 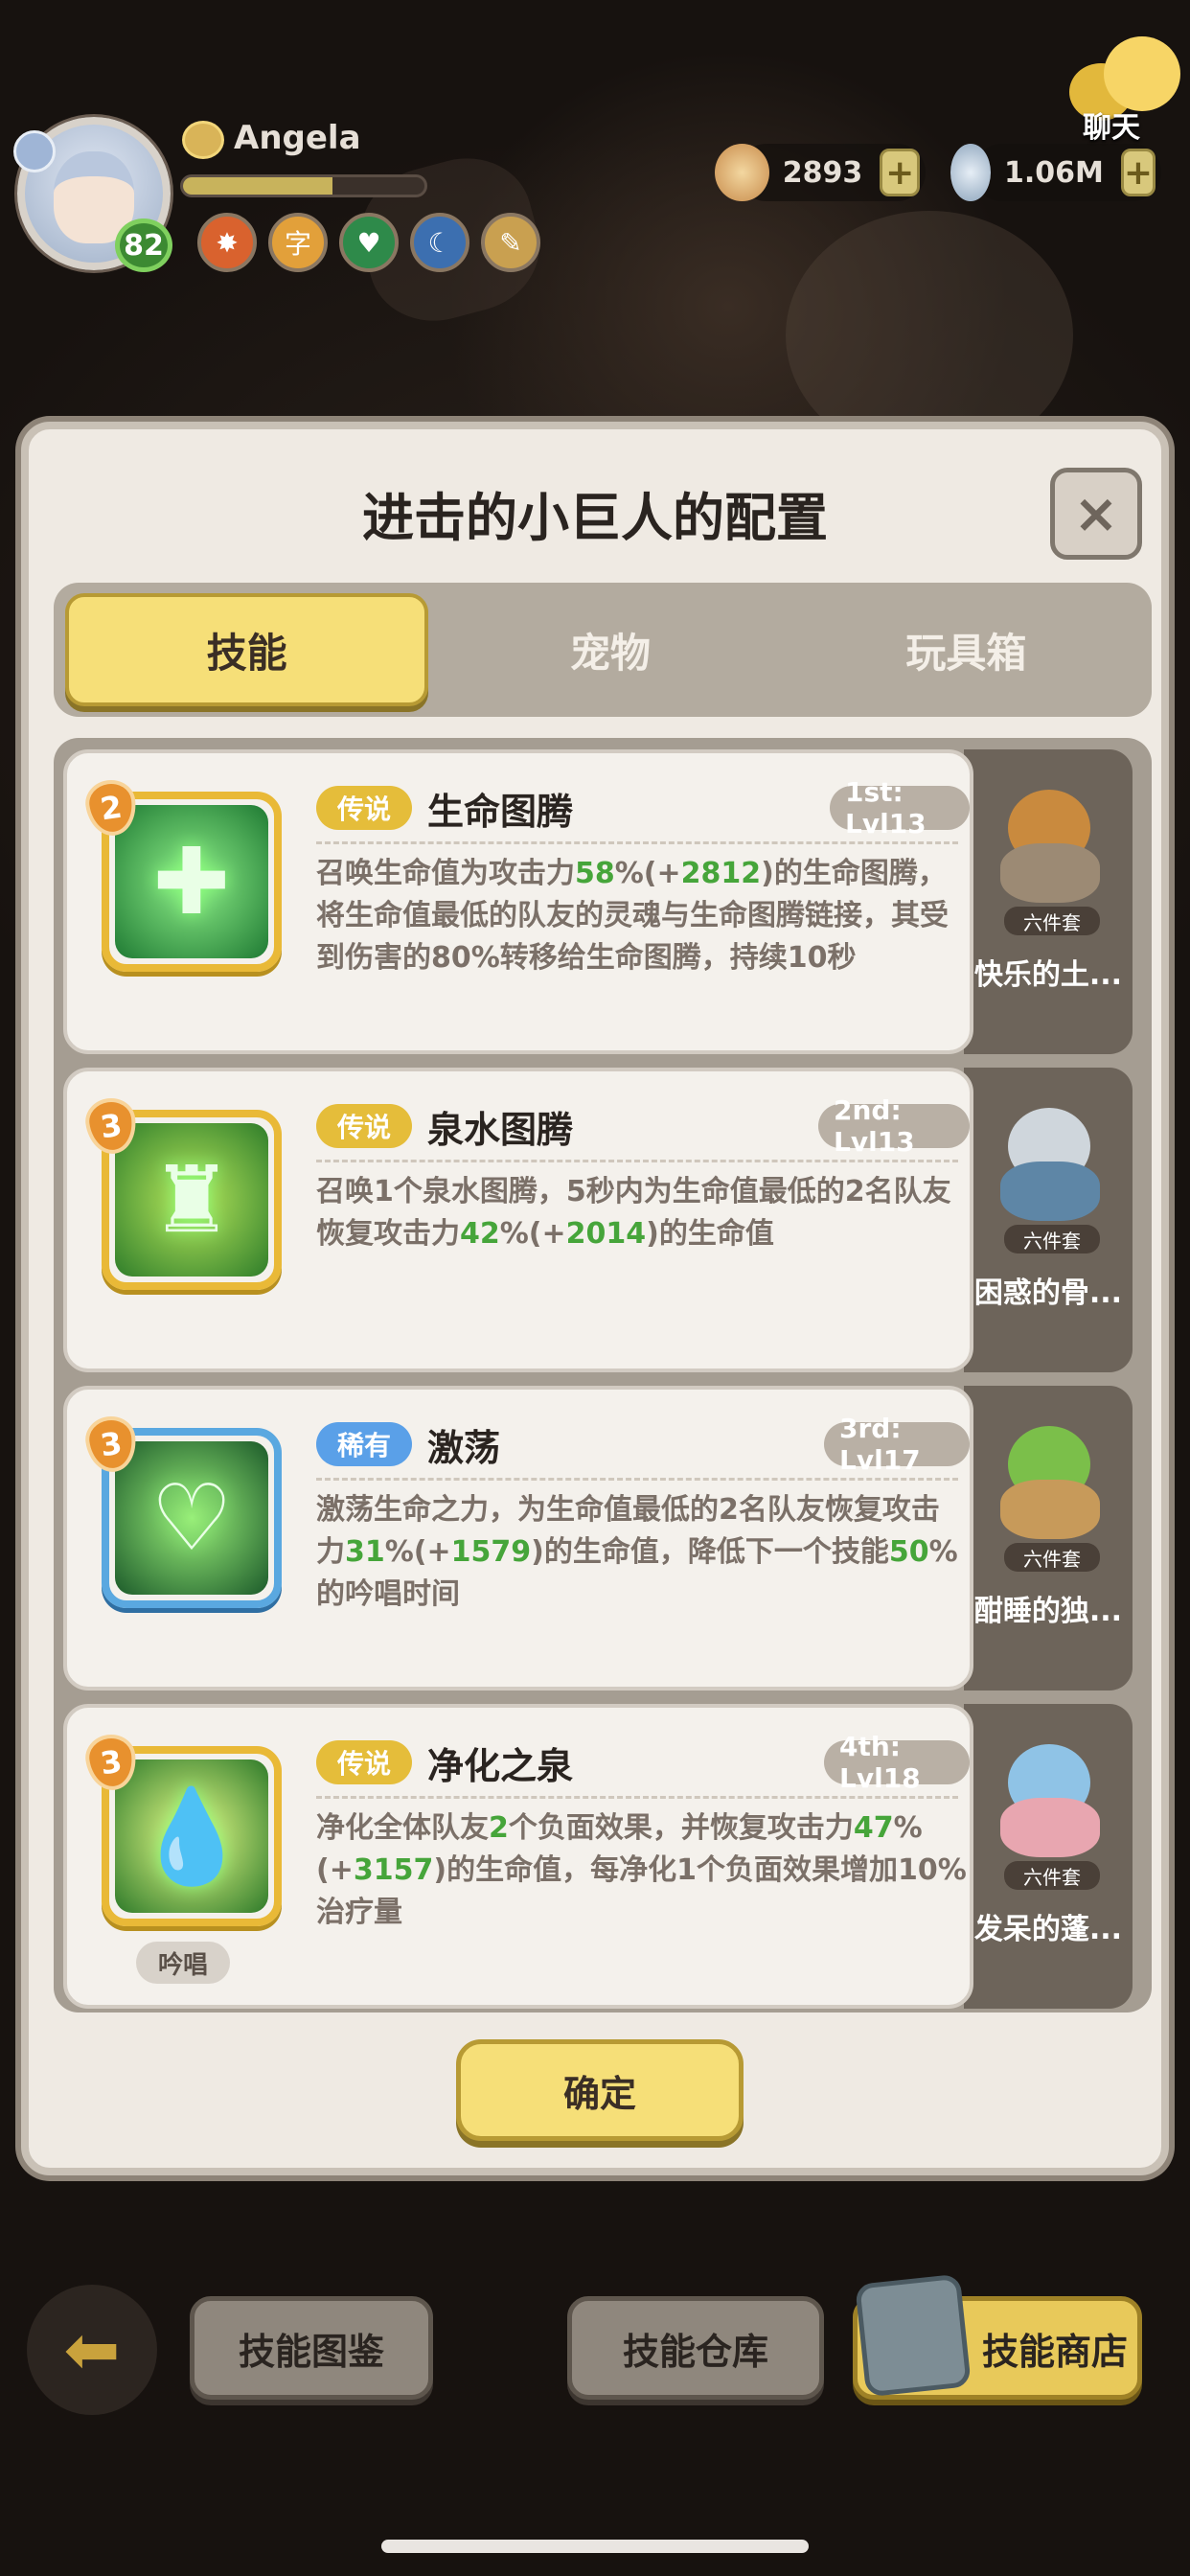 What do you see at coordinates (600, 2090) in the screenshot?
I see `confirm-button: 确定` at bounding box center [600, 2090].